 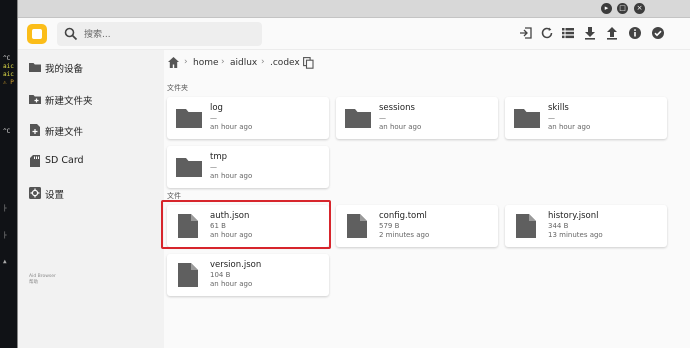 I want to click on sidebar-item-my-device: 我的设备, so click(x=91, y=67).